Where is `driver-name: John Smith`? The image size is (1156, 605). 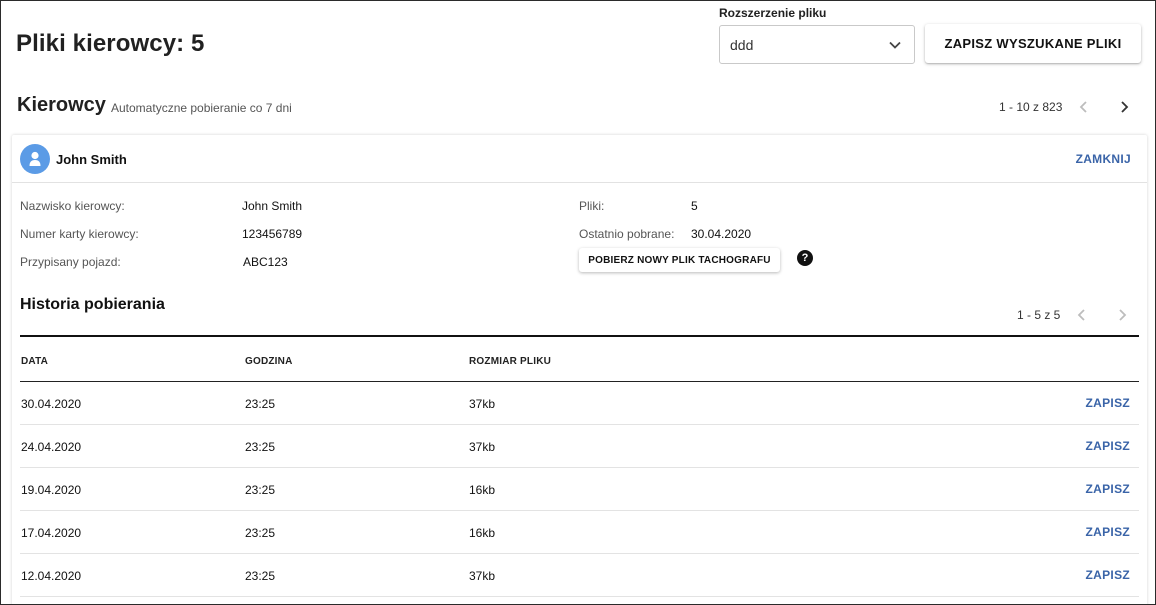 driver-name: John Smith is located at coordinates (91, 159).